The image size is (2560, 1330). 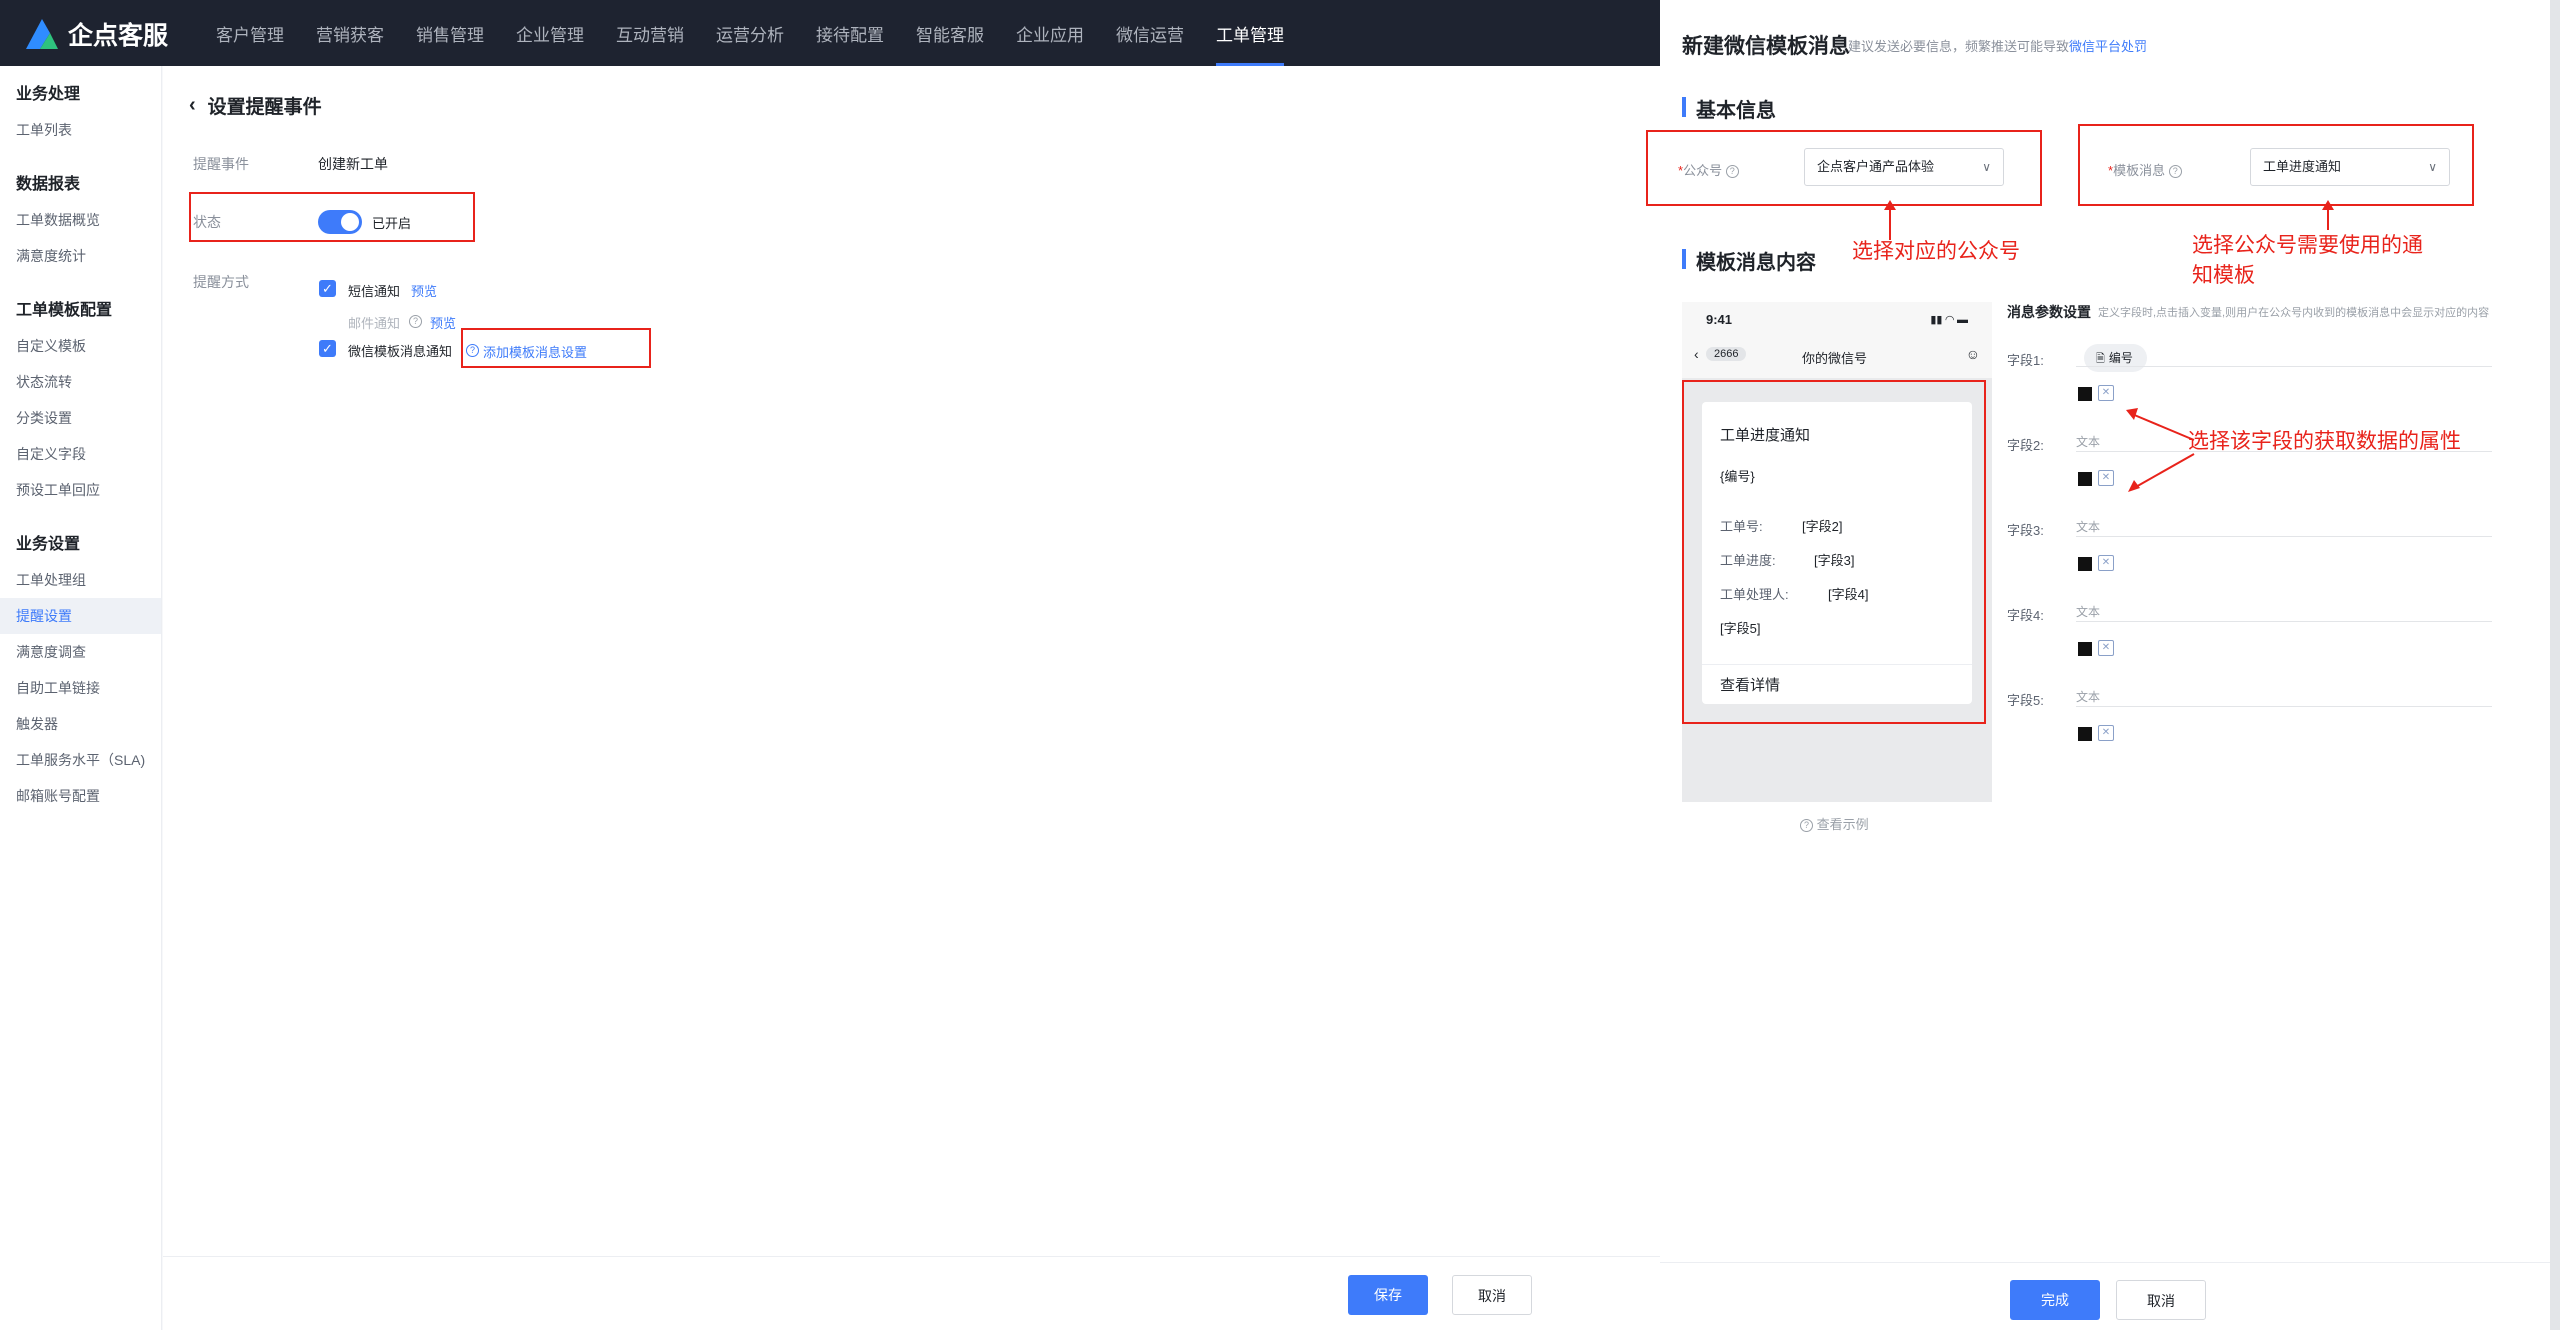 What do you see at coordinates (424, 290) in the screenshot?
I see `sms-preview-link: 预览` at bounding box center [424, 290].